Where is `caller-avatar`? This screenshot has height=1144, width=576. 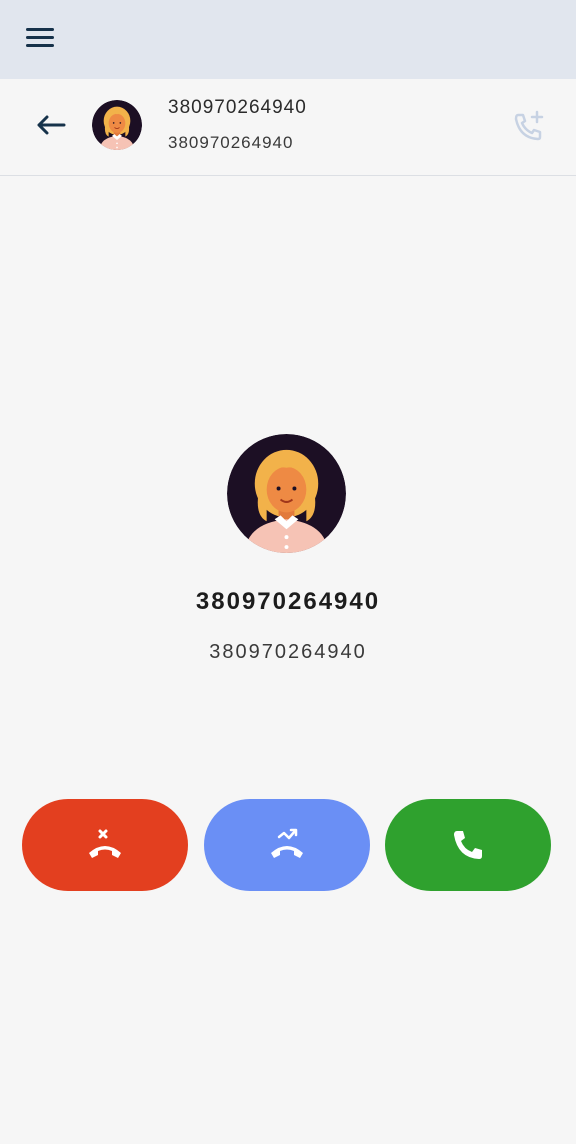 caller-avatar is located at coordinates (286, 493).